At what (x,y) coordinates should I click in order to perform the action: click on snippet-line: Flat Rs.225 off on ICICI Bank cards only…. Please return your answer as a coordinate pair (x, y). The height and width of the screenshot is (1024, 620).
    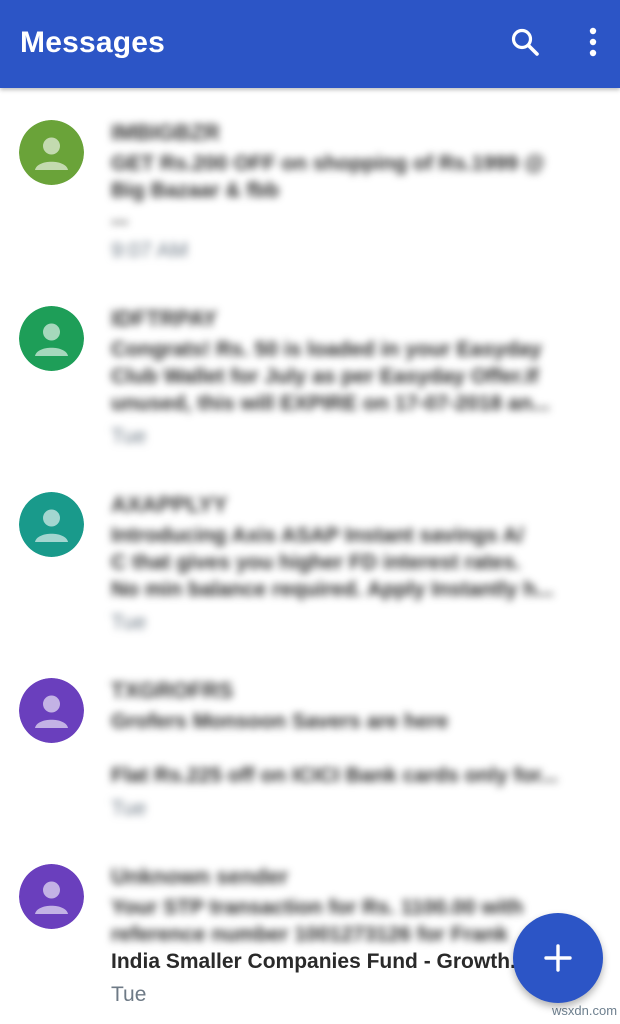
    Looking at the image, I should click on (334, 775).